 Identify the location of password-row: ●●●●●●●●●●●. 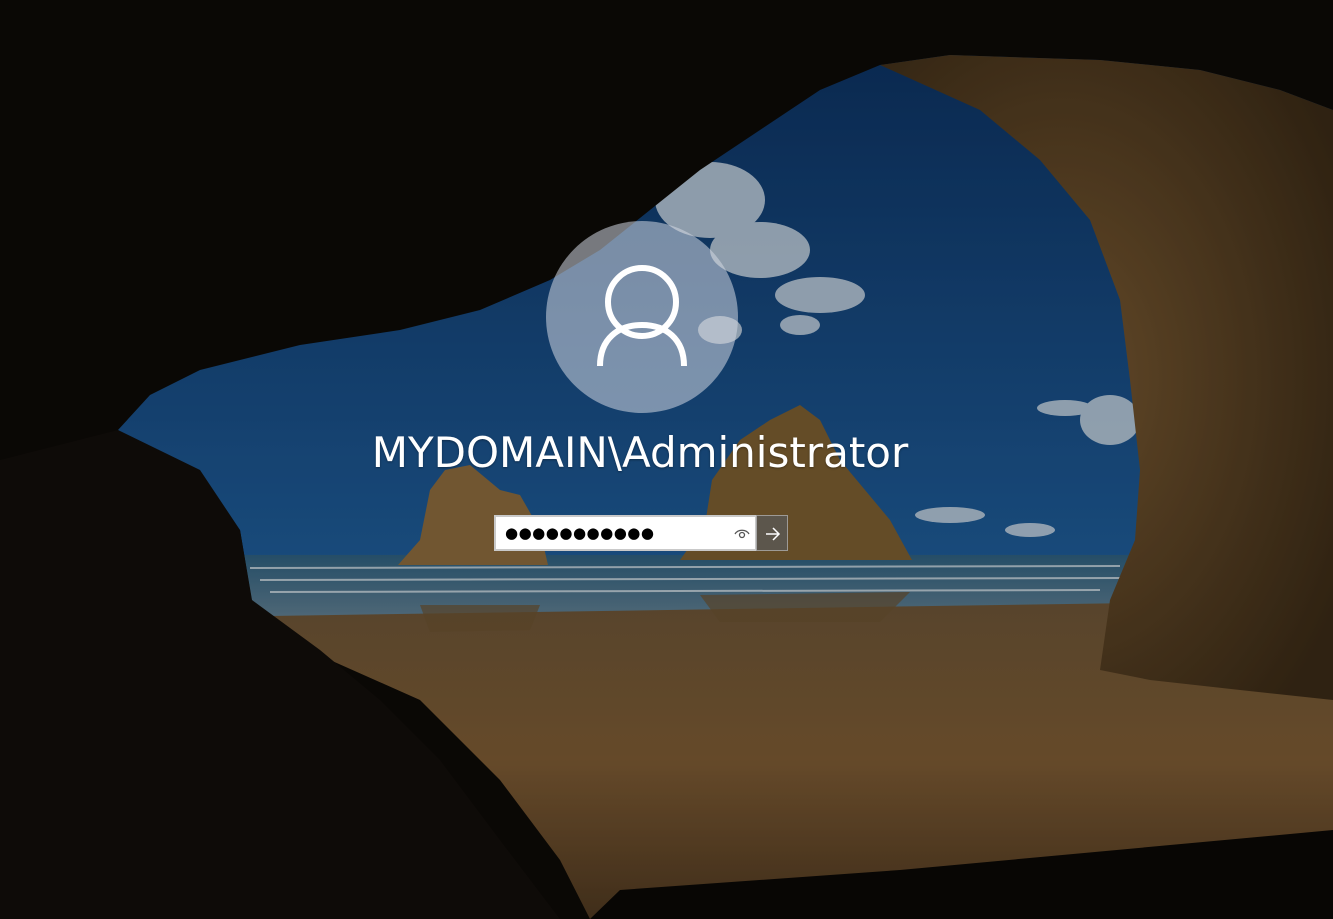
(642, 533).